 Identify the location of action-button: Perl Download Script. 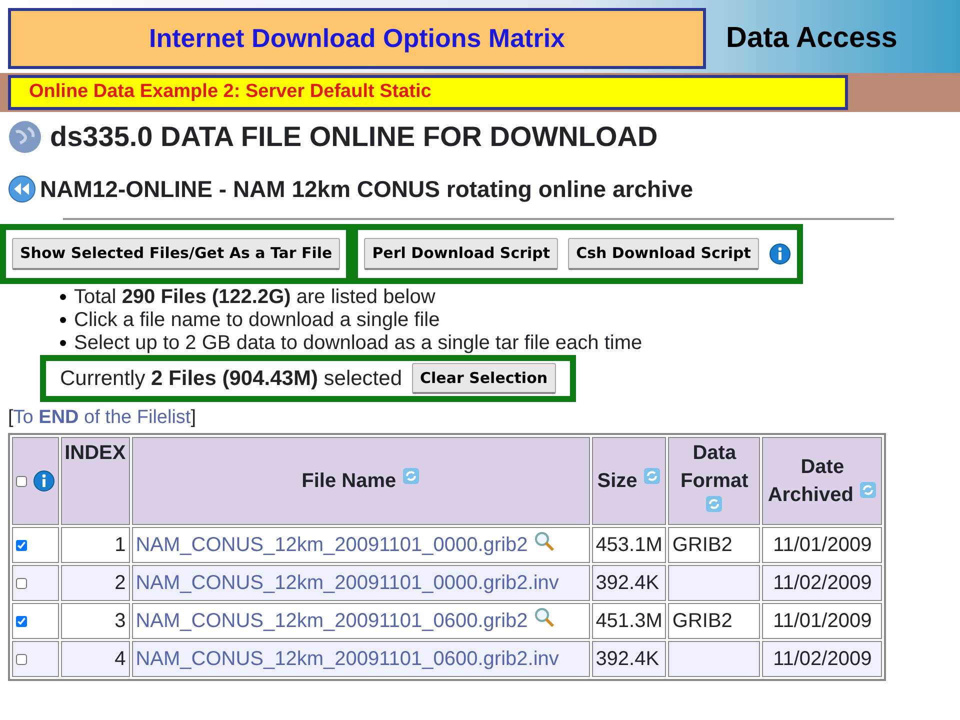
(461, 254).